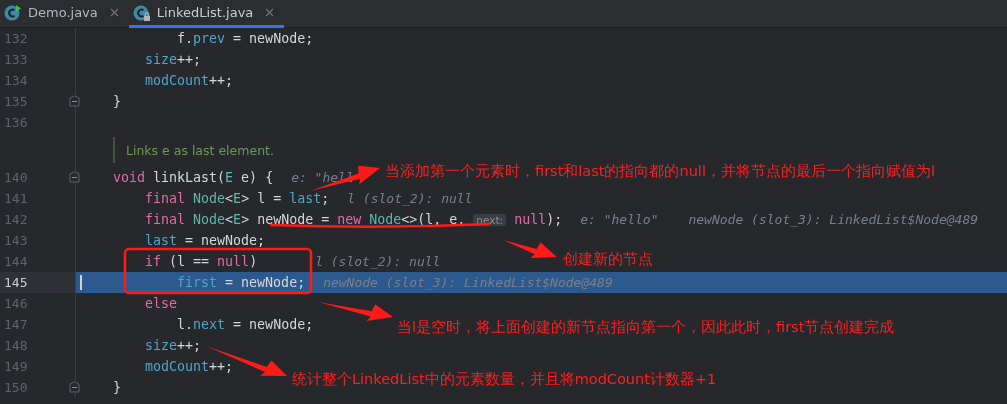 This screenshot has height=404, width=1007. What do you see at coordinates (205, 240) in the screenshot?
I see `code-line: last = newNode;` at bounding box center [205, 240].